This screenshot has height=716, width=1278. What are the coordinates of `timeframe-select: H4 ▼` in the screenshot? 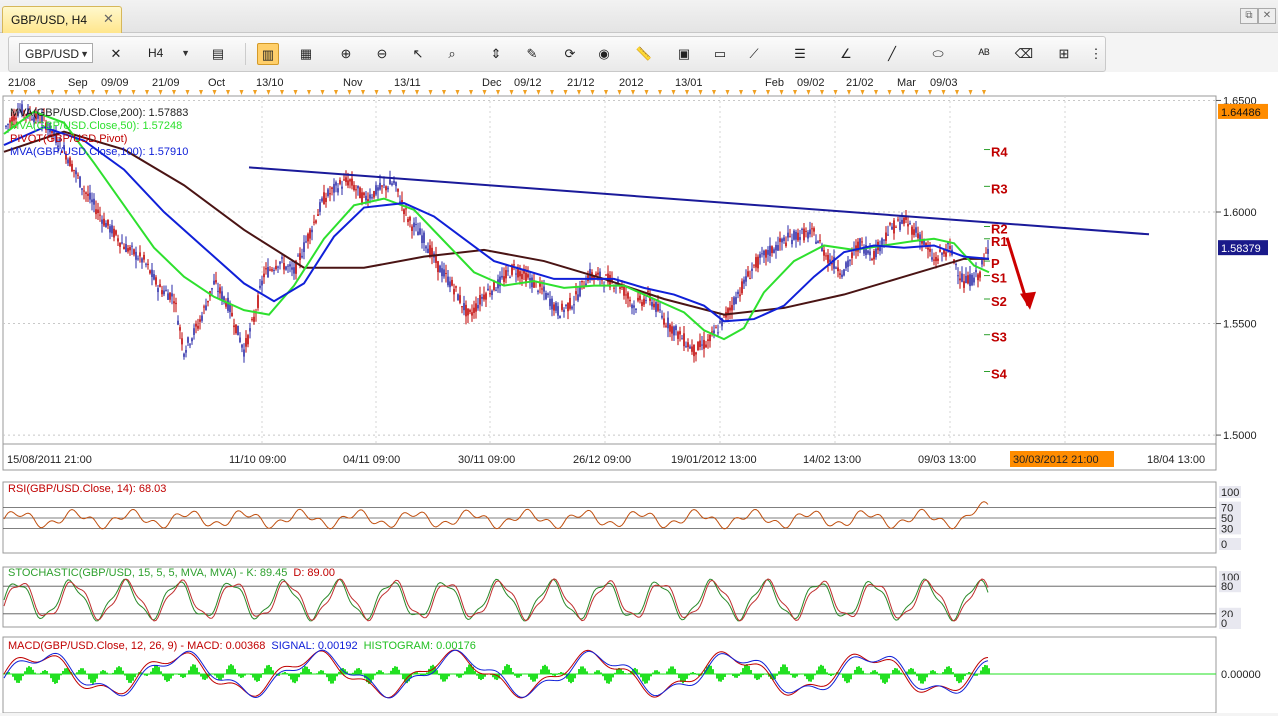 It's located at (168, 53).